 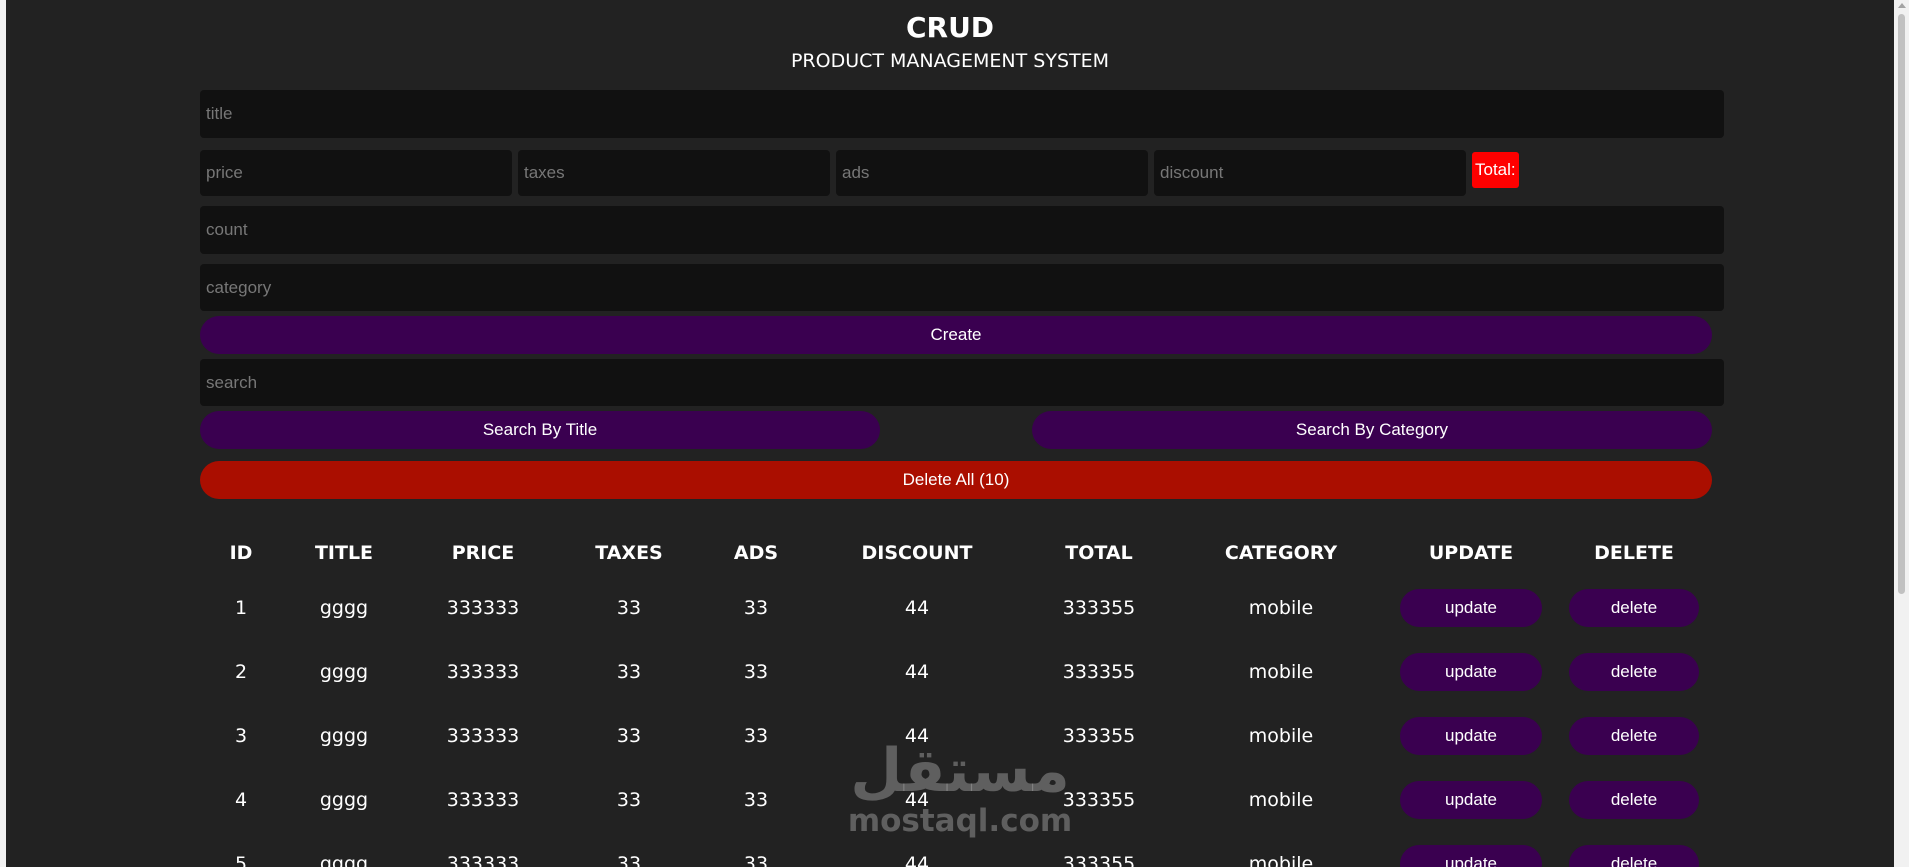 I want to click on category-input, so click(x=962, y=287).